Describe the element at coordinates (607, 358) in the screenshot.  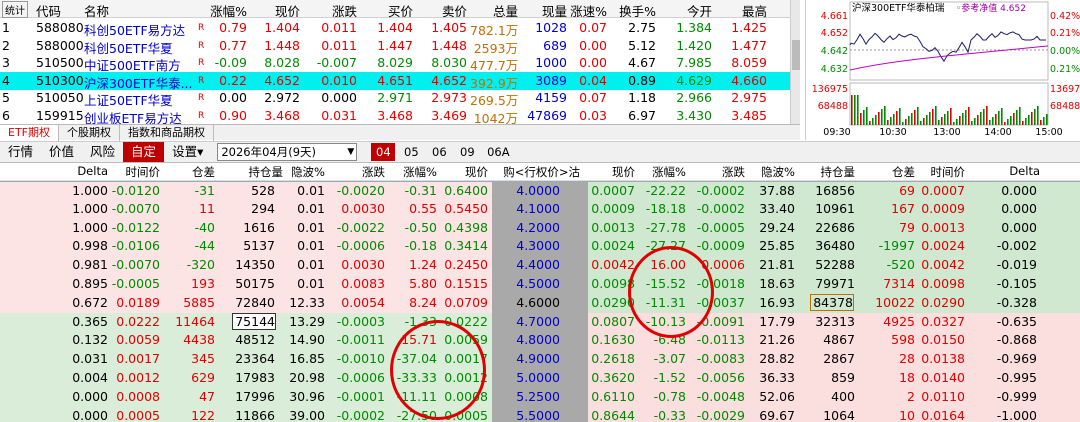
I see `option-cell-p_px: 0.2618` at that location.